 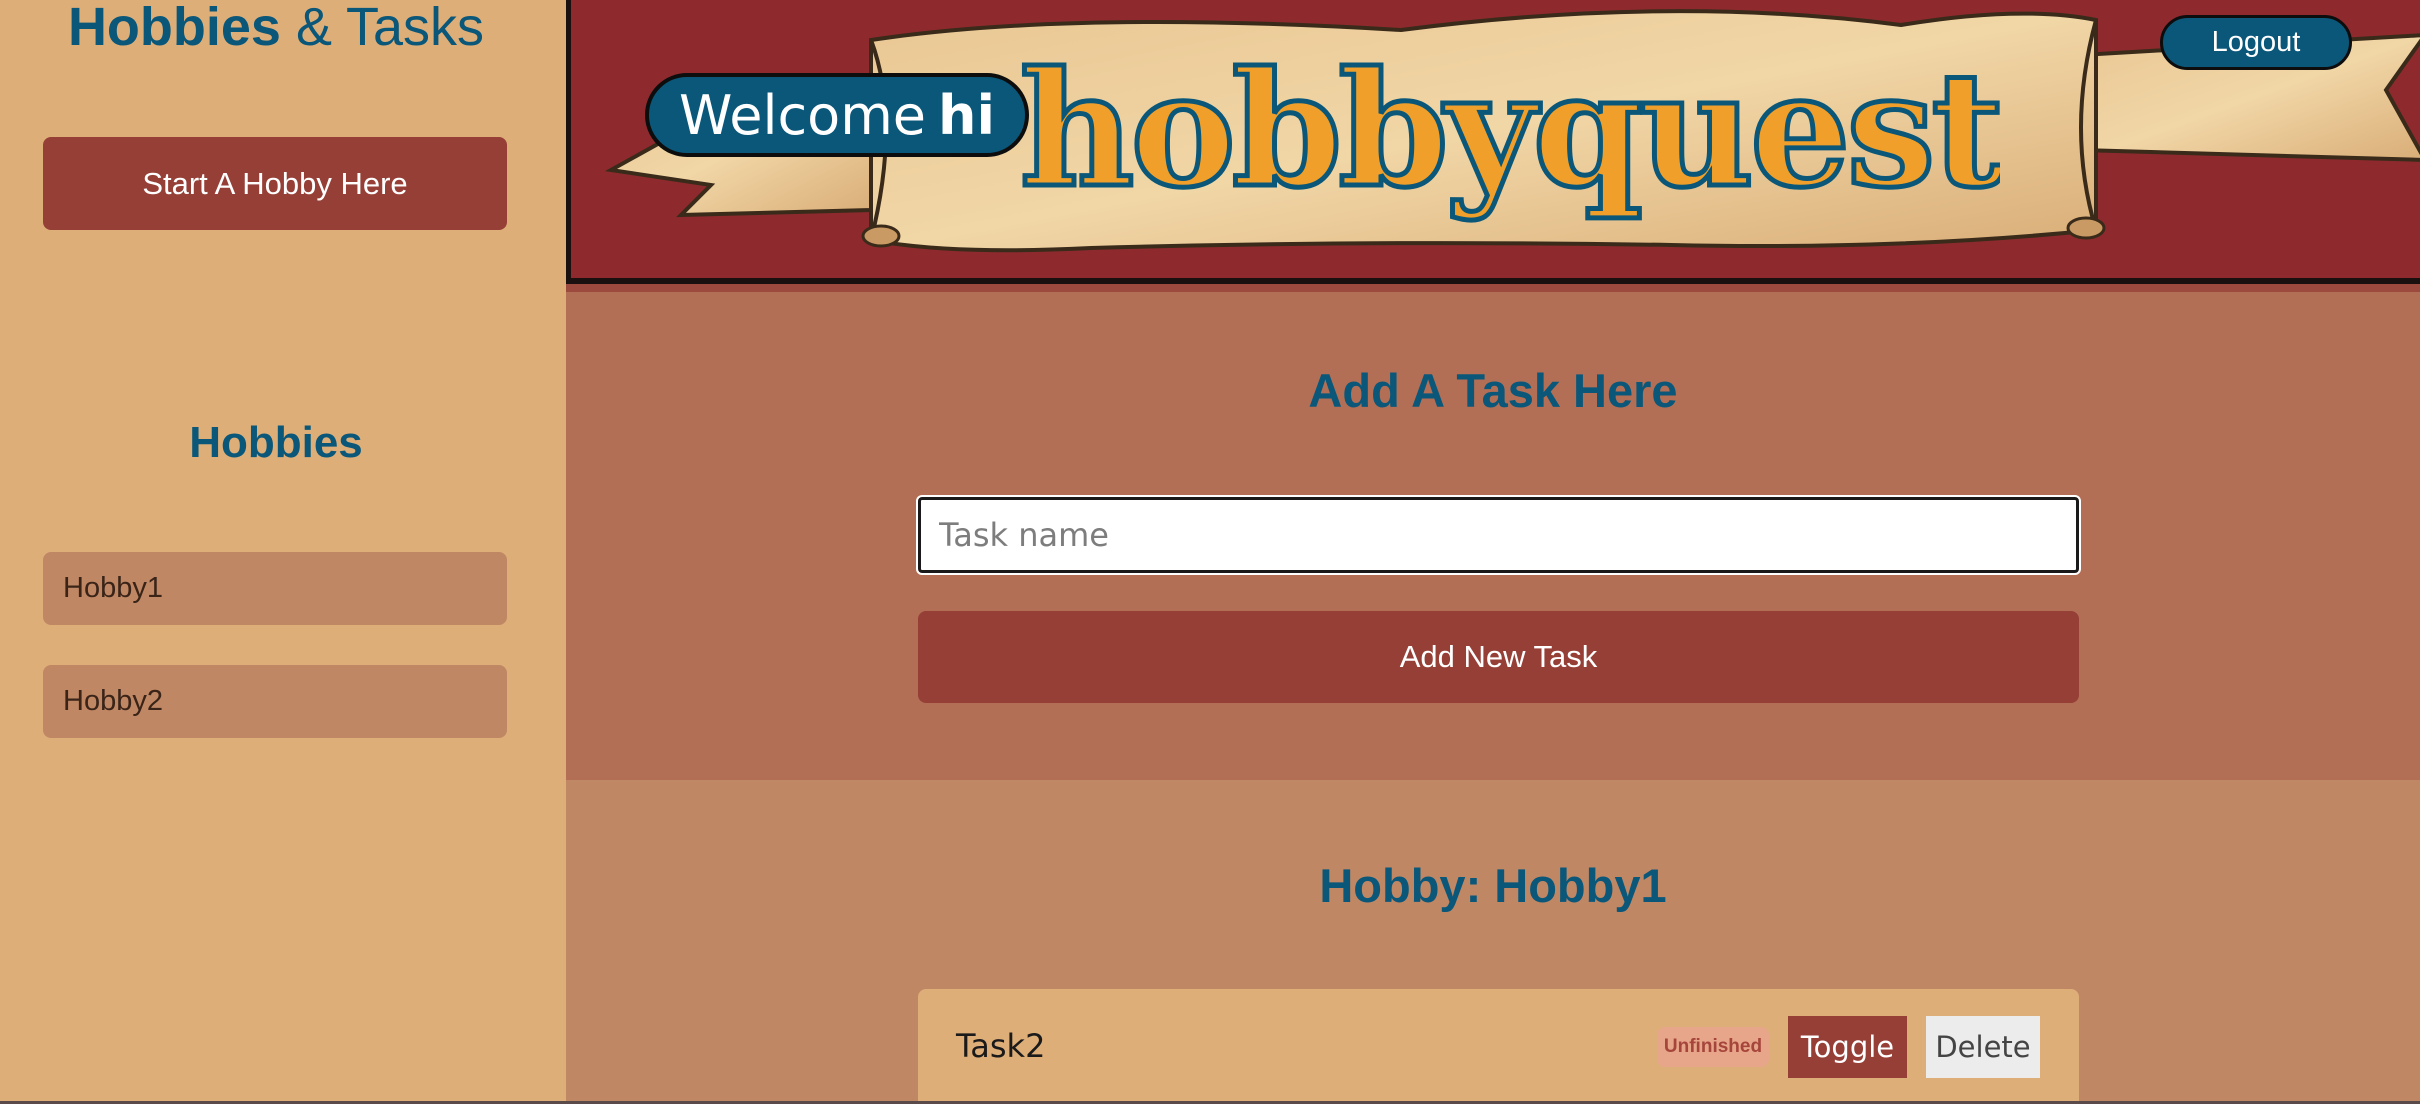 I want to click on welcome-badge: Welcome hi, so click(x=837, y=115).